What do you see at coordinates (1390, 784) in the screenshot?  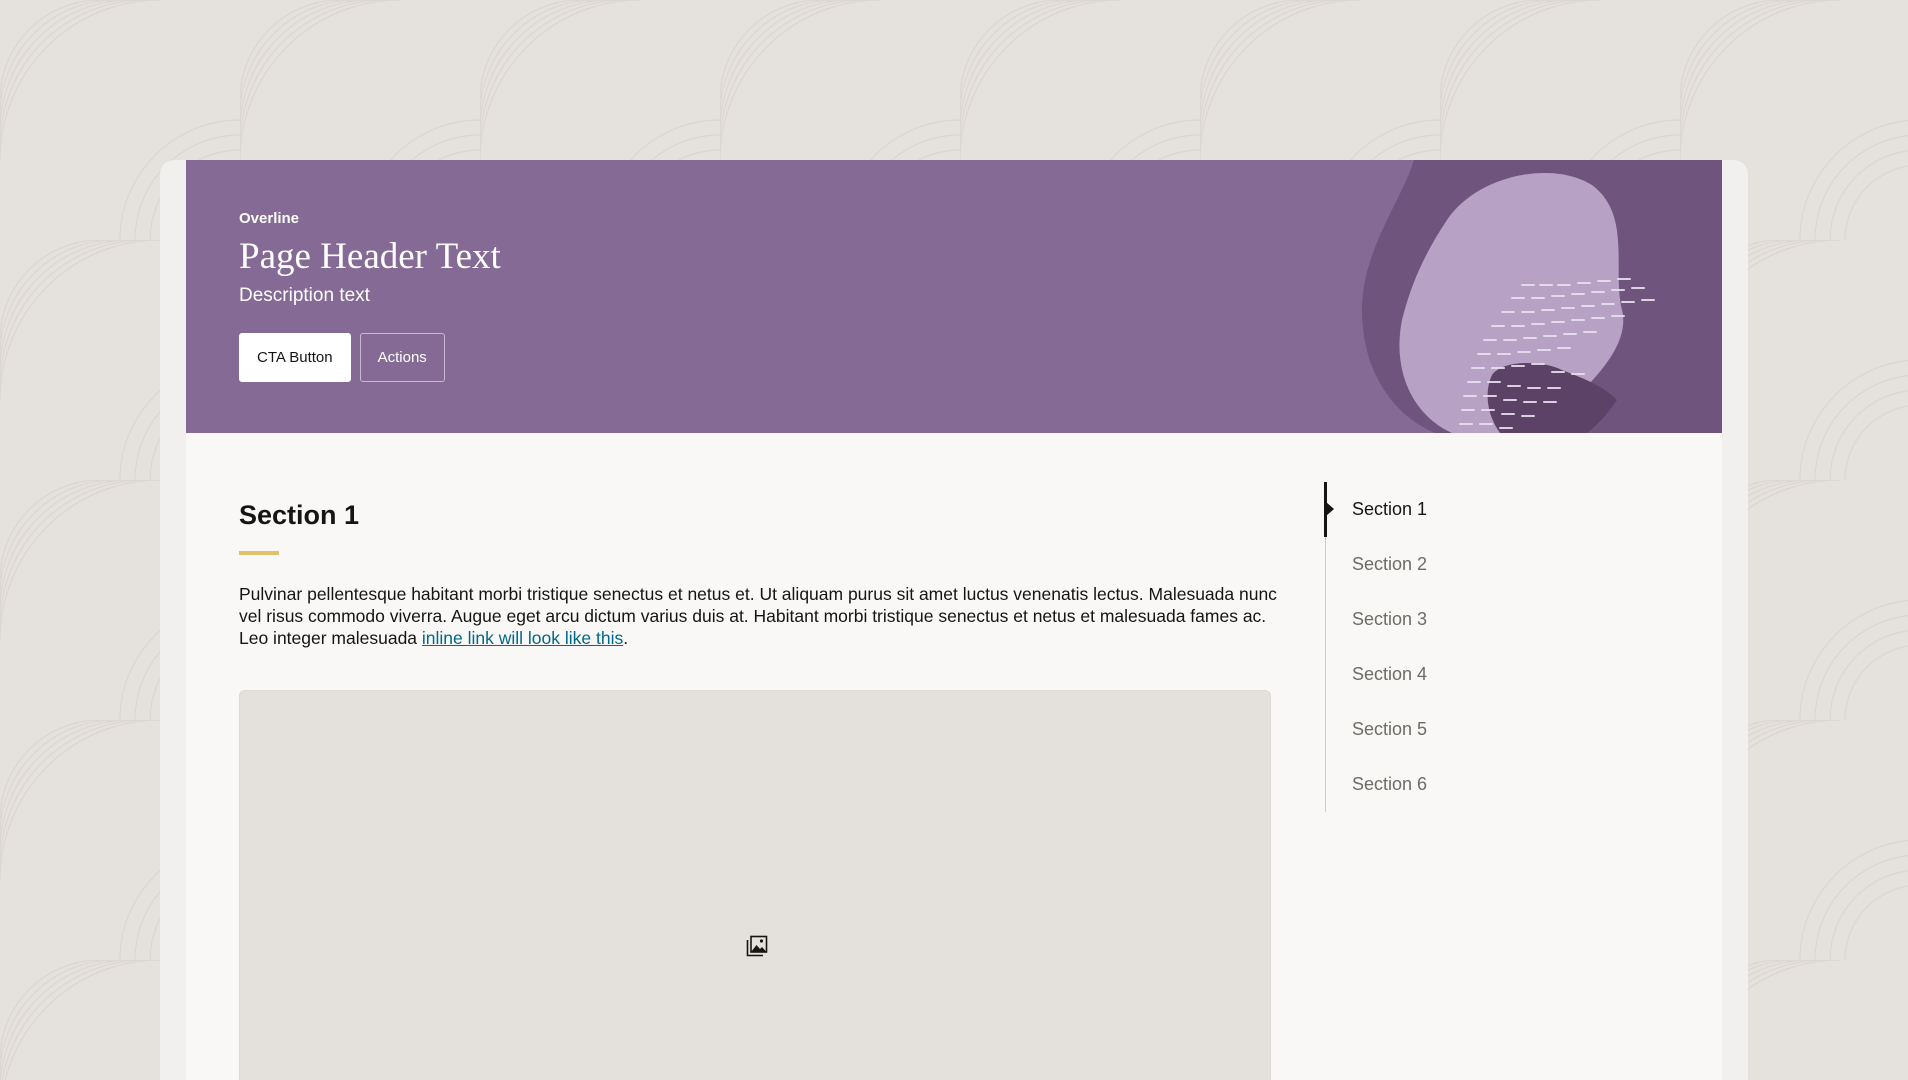 I see `toc-item-label: Section 6` at bounding box center [1390, 784].